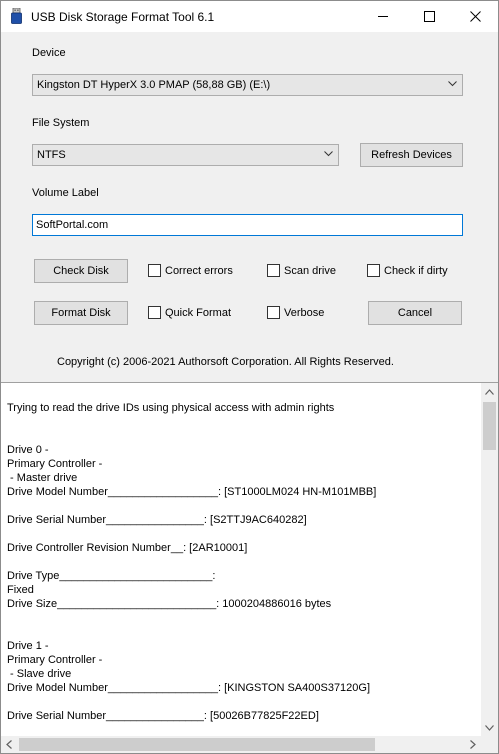 Image resolution: width=499 pixels, height=754 pixels. Describe the element at coordinates (198, 312) in the screenshot. I see `quick-format-label: Quick Format` at that location.